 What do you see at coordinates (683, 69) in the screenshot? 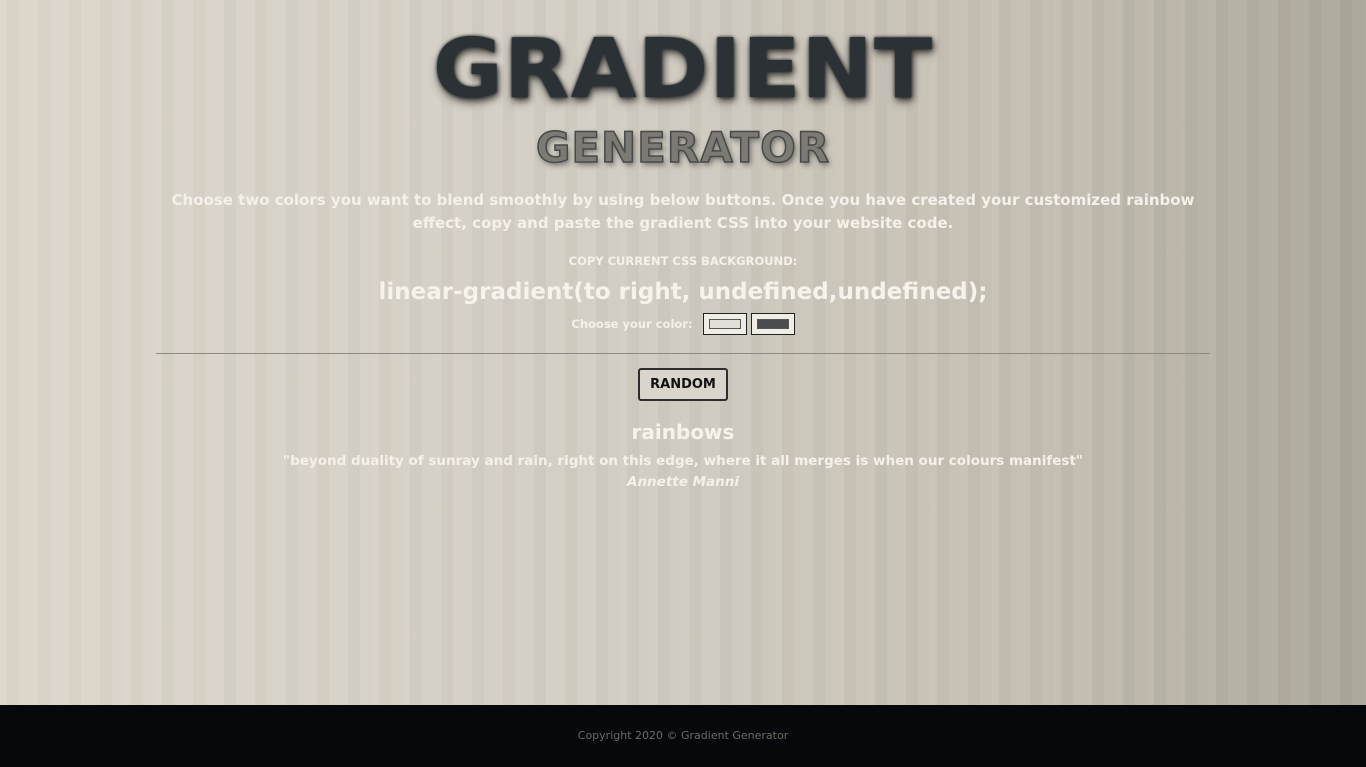
I see `page-title: GRADIENT` at bounding box center [683, 69].